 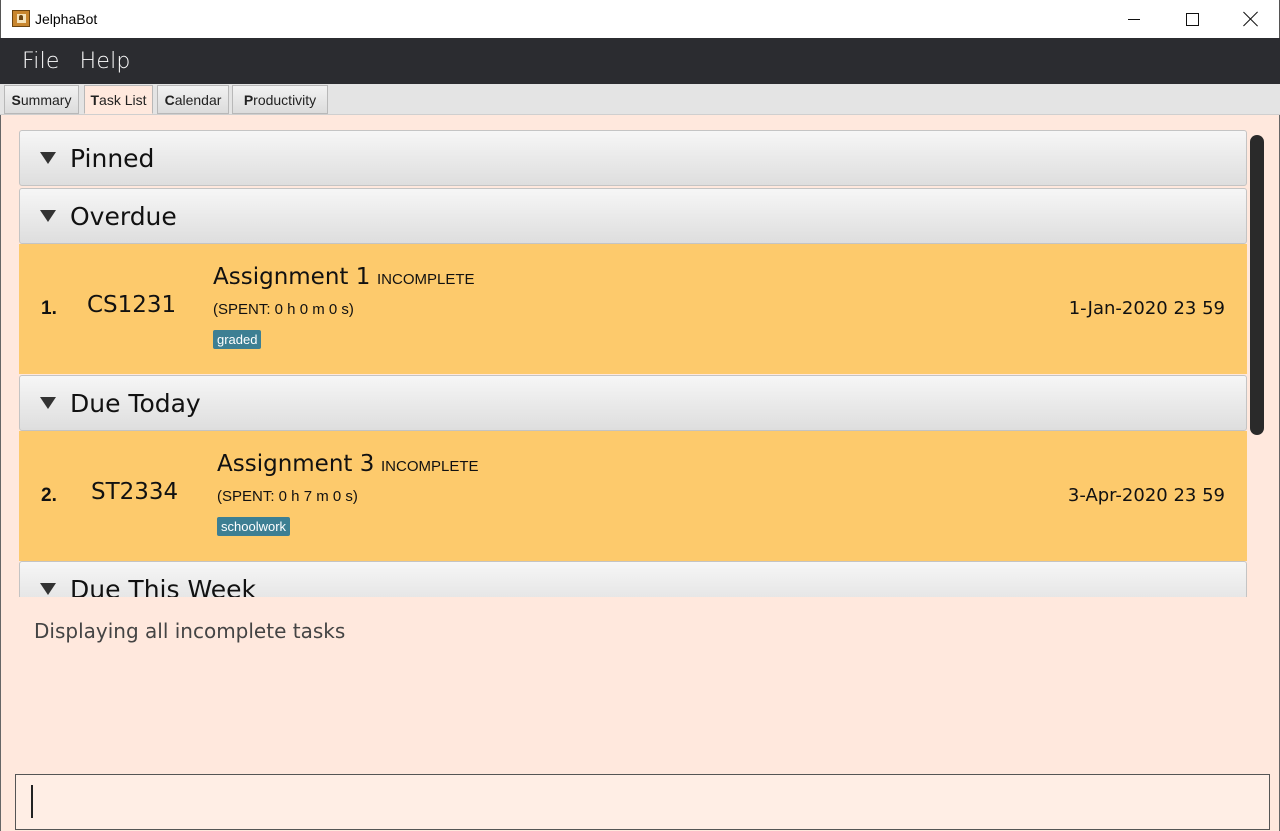 I want to click on tab-strip: Summary Task List Calendar Productivity, so click(x=640, y=99).